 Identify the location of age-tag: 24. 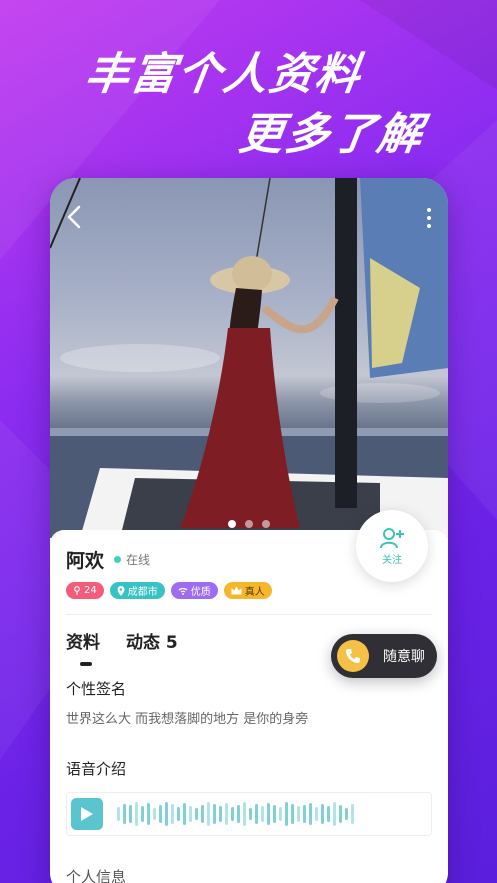
(85, 590).